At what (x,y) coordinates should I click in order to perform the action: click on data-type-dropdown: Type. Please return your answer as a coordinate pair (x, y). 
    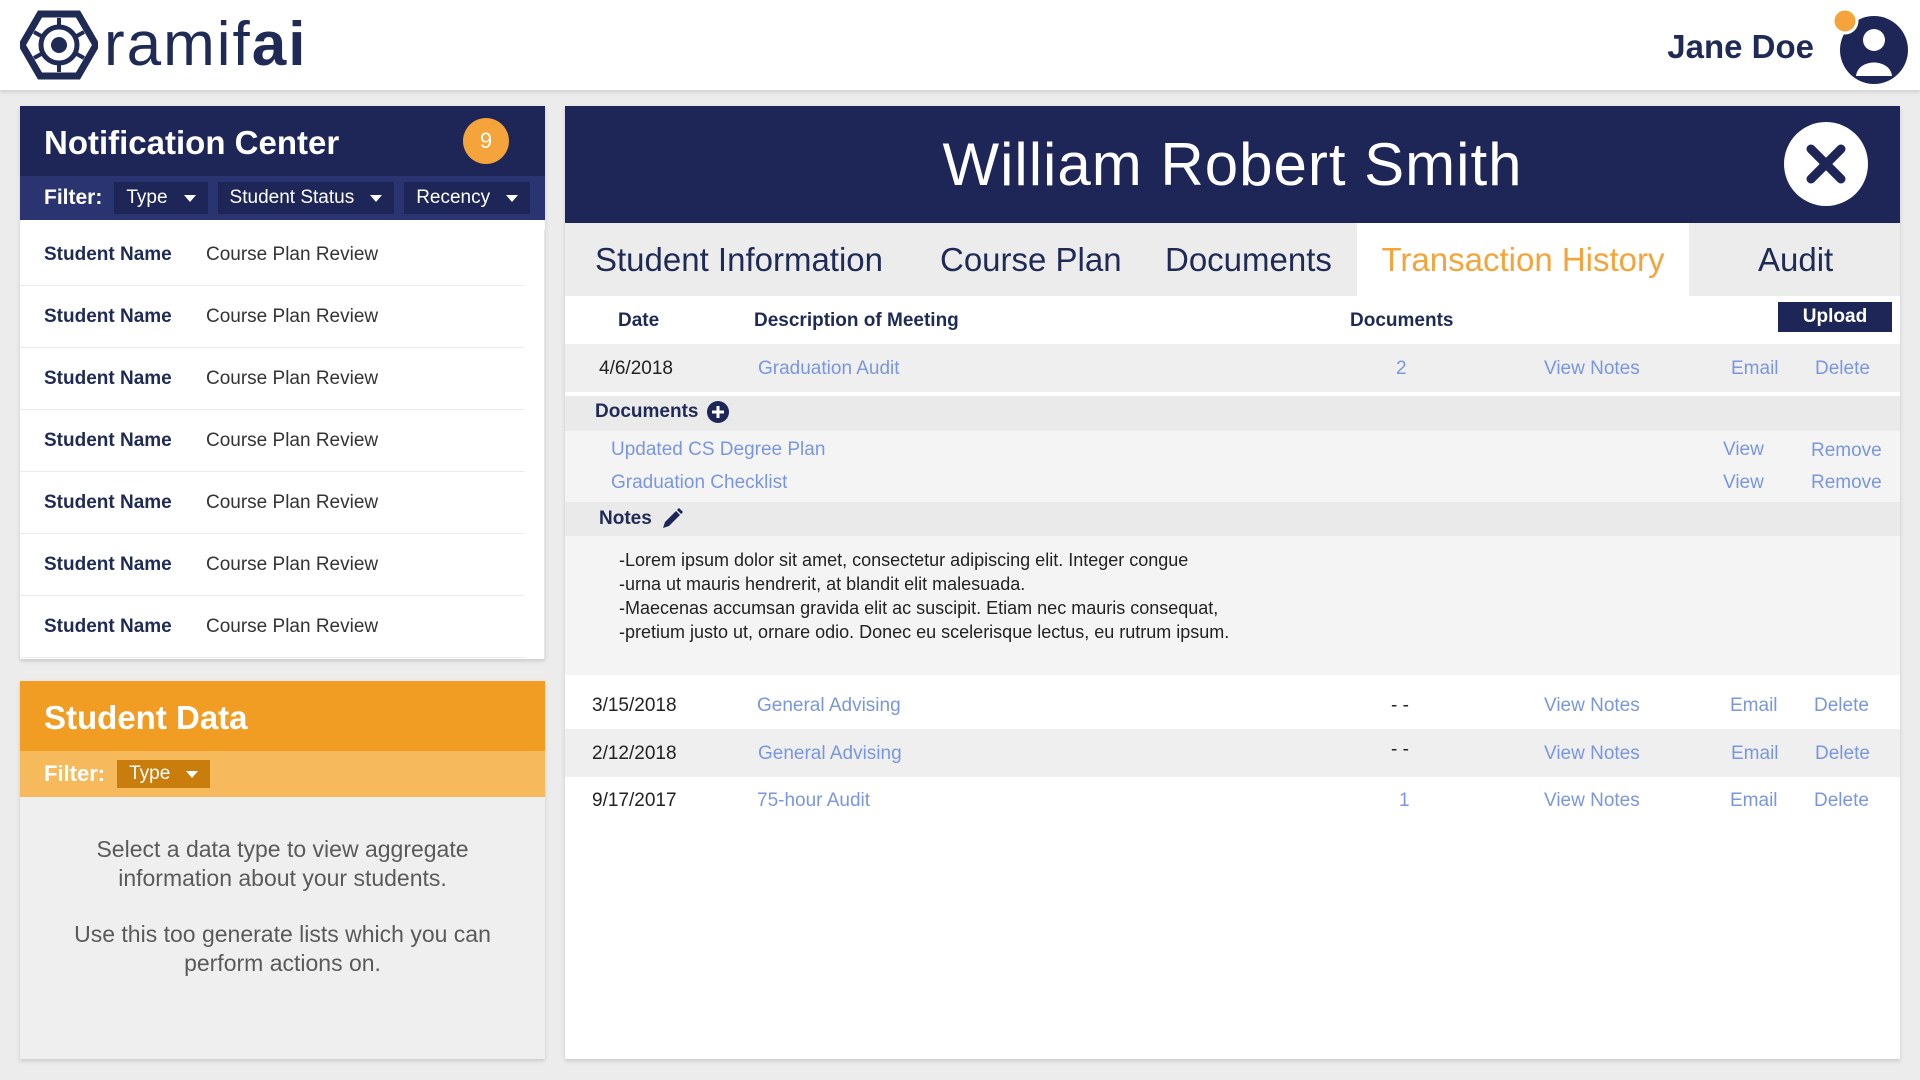
    Looking at the image, I should click on (164, 774).